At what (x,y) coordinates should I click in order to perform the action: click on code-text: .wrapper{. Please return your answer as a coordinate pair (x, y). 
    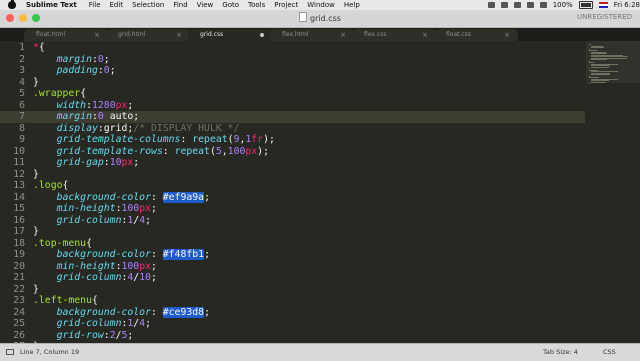
    Looking at the image, I should click on (59, 94).